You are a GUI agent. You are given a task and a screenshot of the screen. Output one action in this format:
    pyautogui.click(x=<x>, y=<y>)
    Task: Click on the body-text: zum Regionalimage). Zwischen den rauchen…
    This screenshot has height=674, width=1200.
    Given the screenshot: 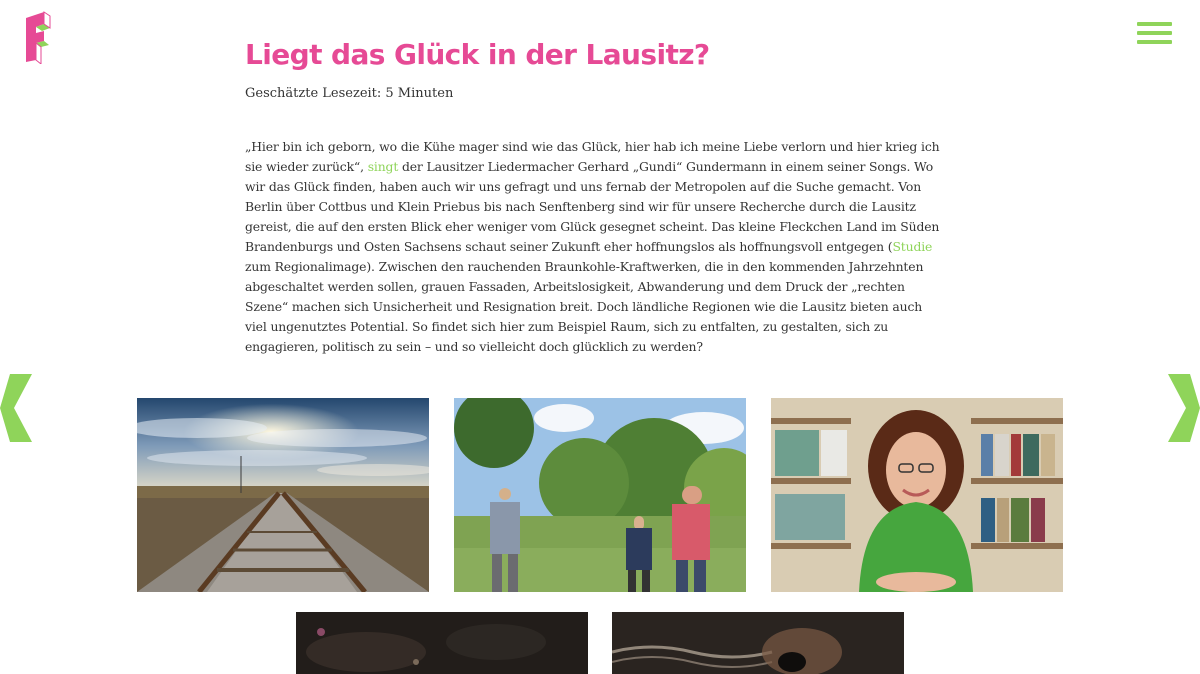 What is the action you would take?
    pyautogui.click(x=584, y=306)
    